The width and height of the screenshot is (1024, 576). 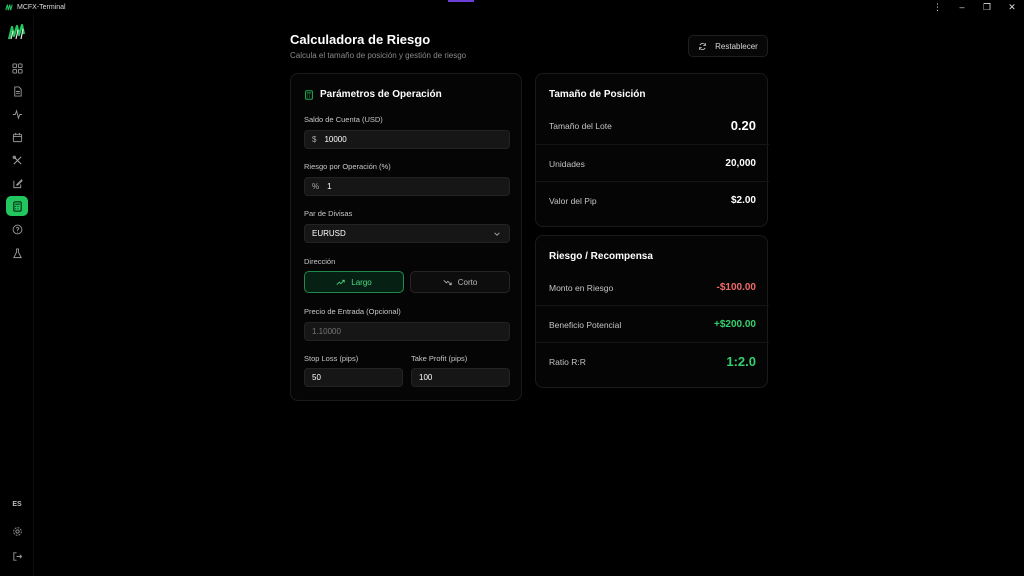 I want to click on take-profit-value: 100, so click(x=426, y=377).